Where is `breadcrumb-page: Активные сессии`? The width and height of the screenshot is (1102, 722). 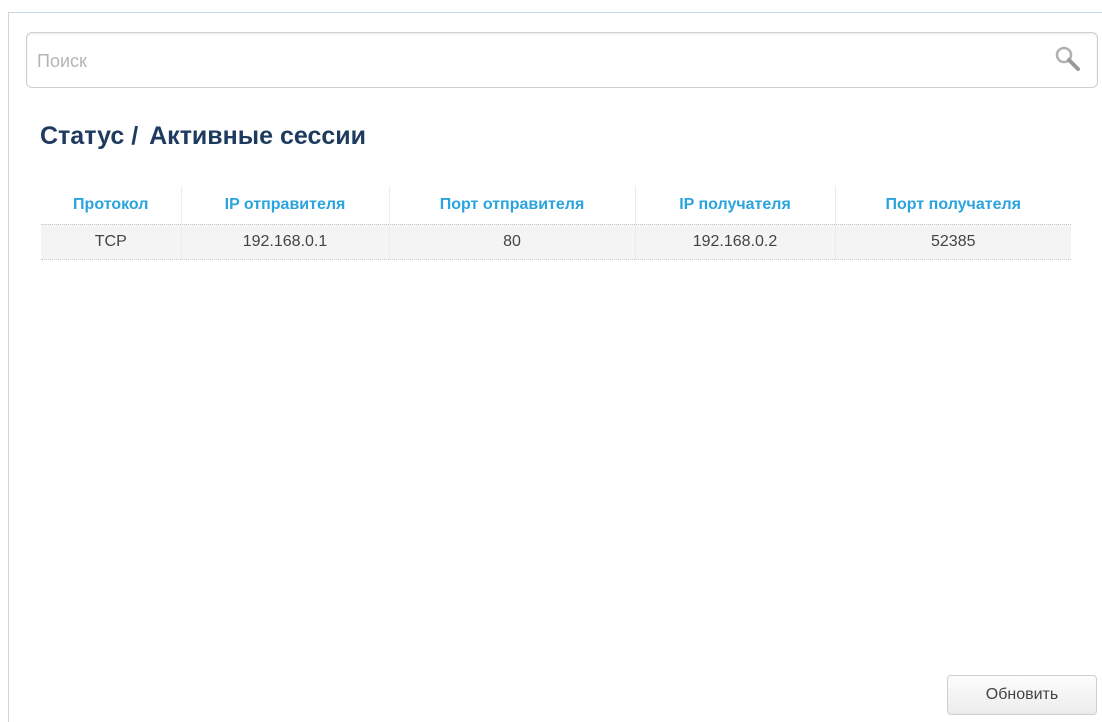 breadcrumb-page: Активные сессии is located at coordinates (257, 136).